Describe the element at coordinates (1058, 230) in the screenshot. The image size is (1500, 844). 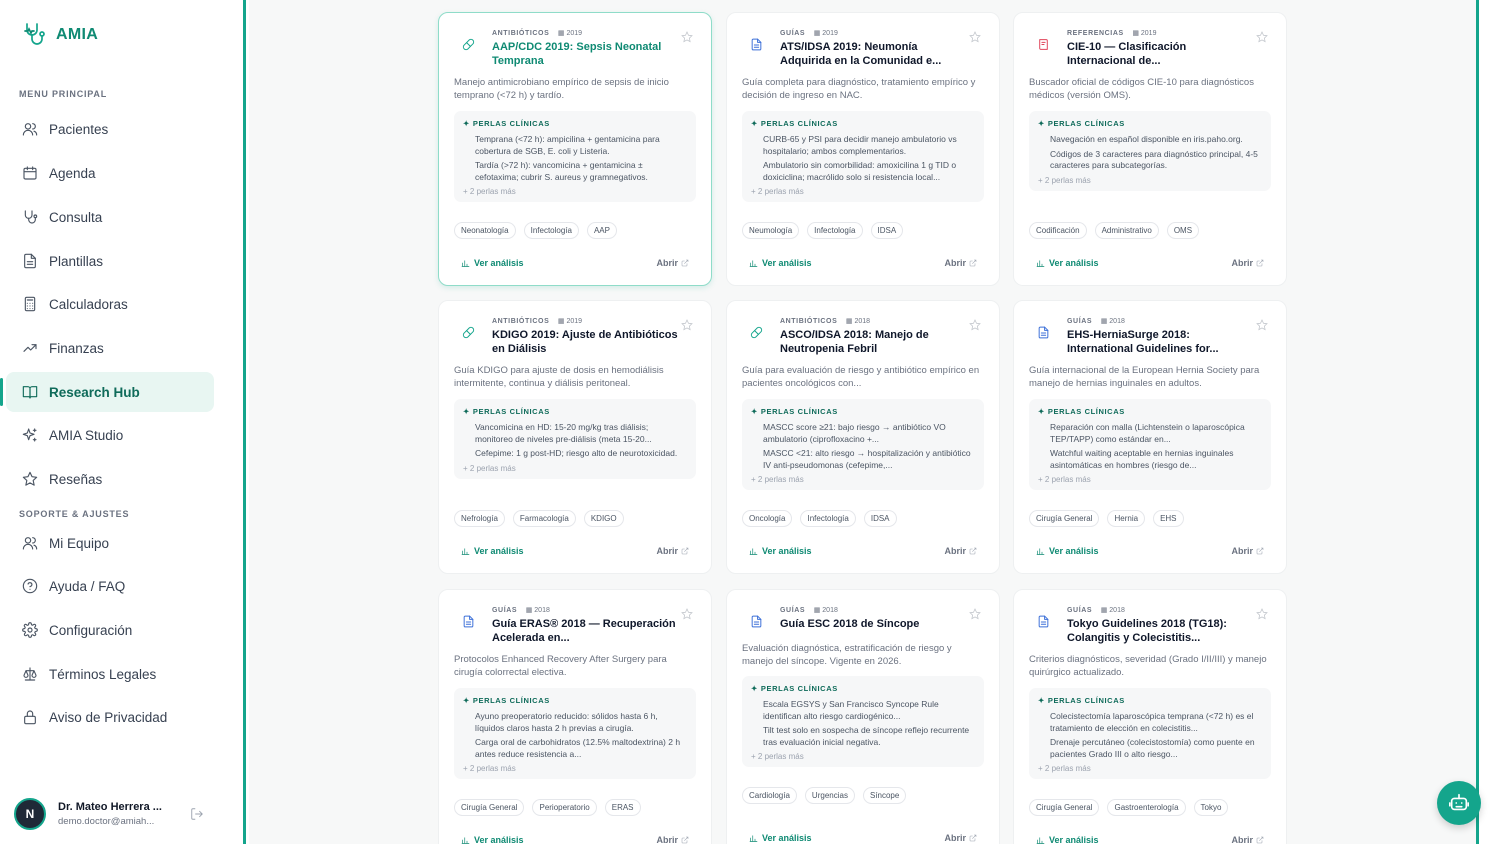
I see `tag-chip: Codificación` at that location.